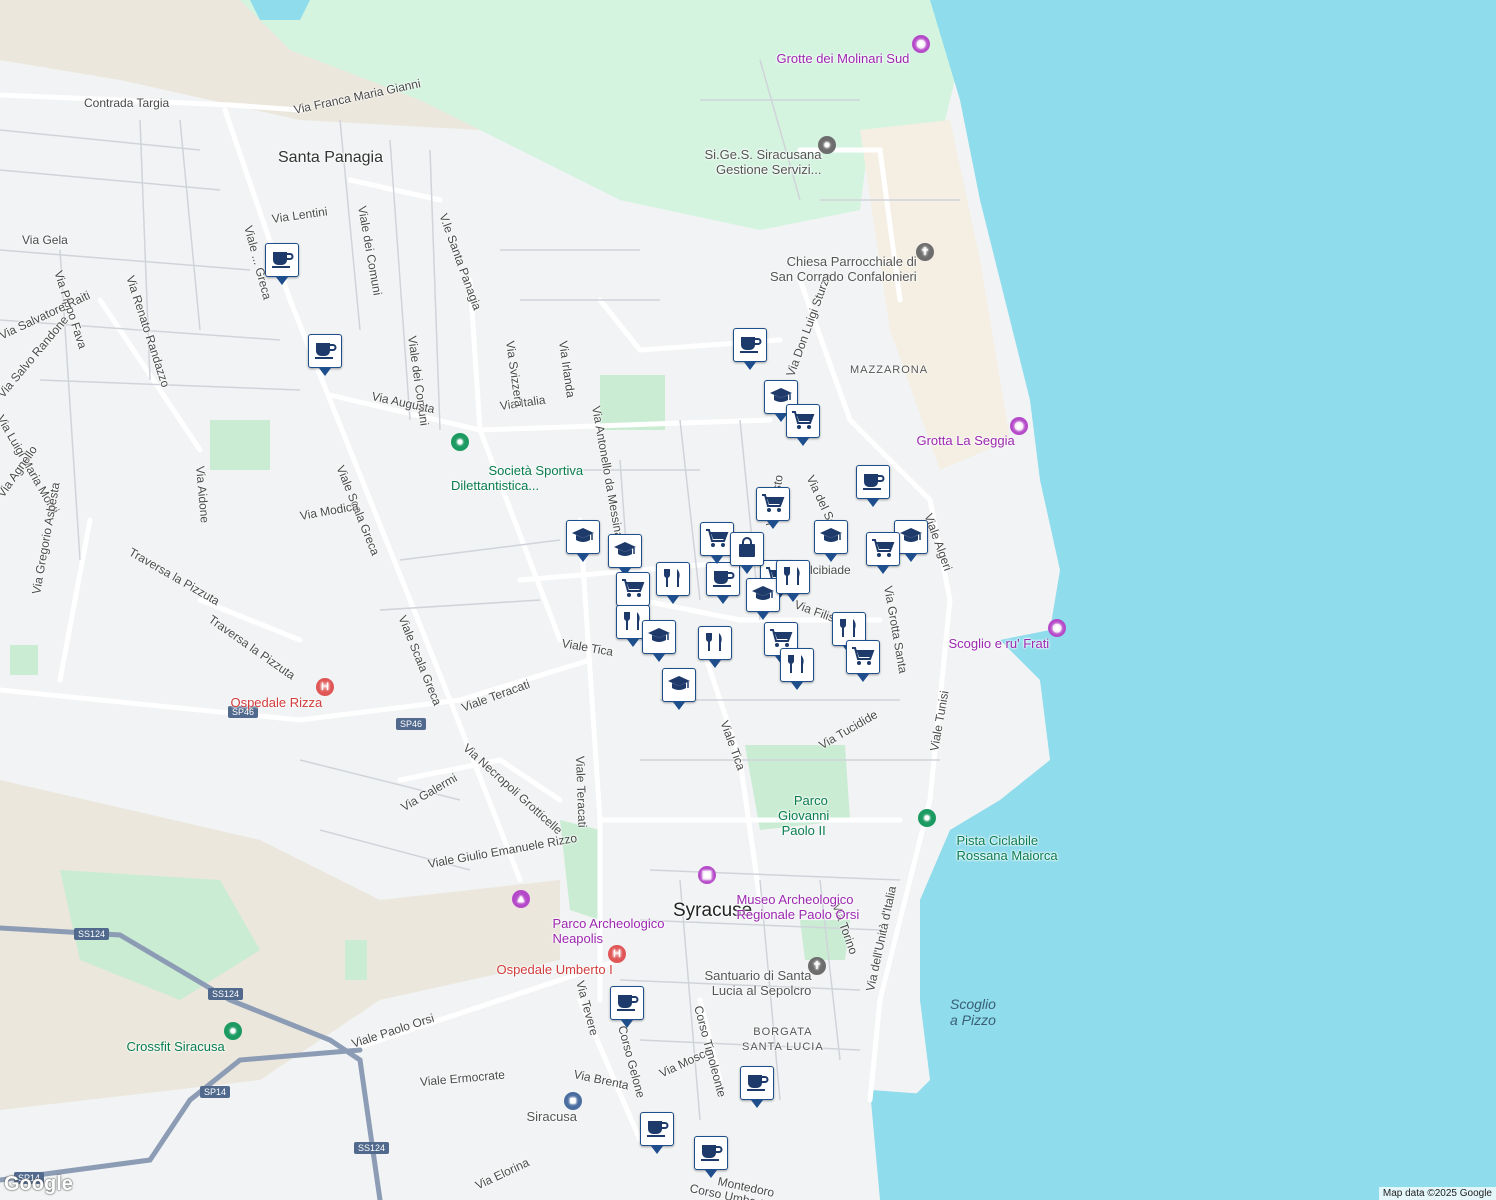 The image size is (1496, 1200). What do you see at coordinates (581, 791) in the screenshot?
I see `street-viale-teracati-2: Viale Teracati` at bounding box center [581, 791].